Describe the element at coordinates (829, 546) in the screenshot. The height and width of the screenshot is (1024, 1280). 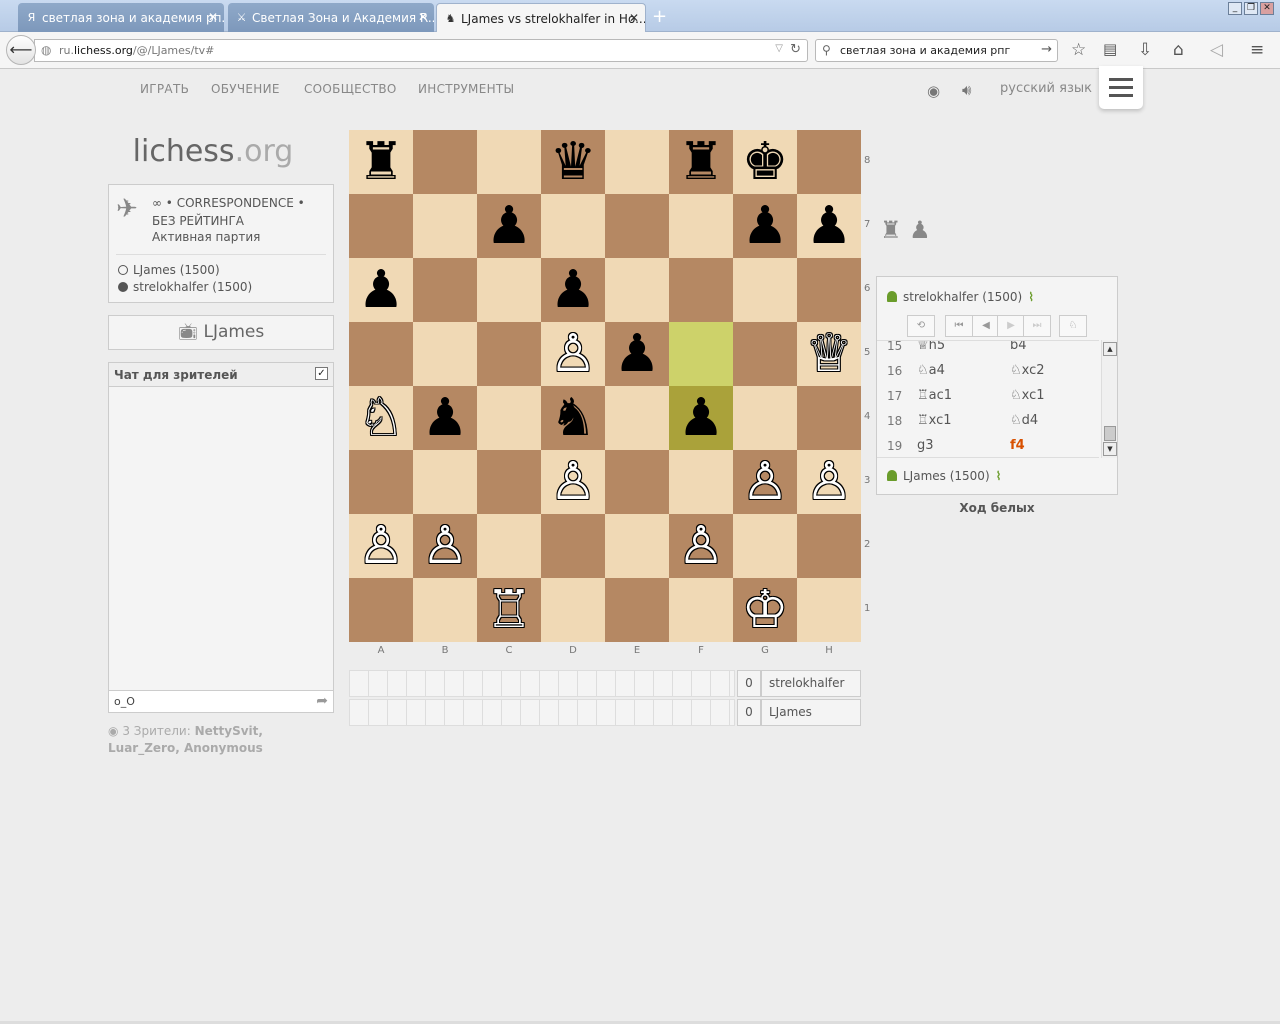
I see `square-h2` at that location.